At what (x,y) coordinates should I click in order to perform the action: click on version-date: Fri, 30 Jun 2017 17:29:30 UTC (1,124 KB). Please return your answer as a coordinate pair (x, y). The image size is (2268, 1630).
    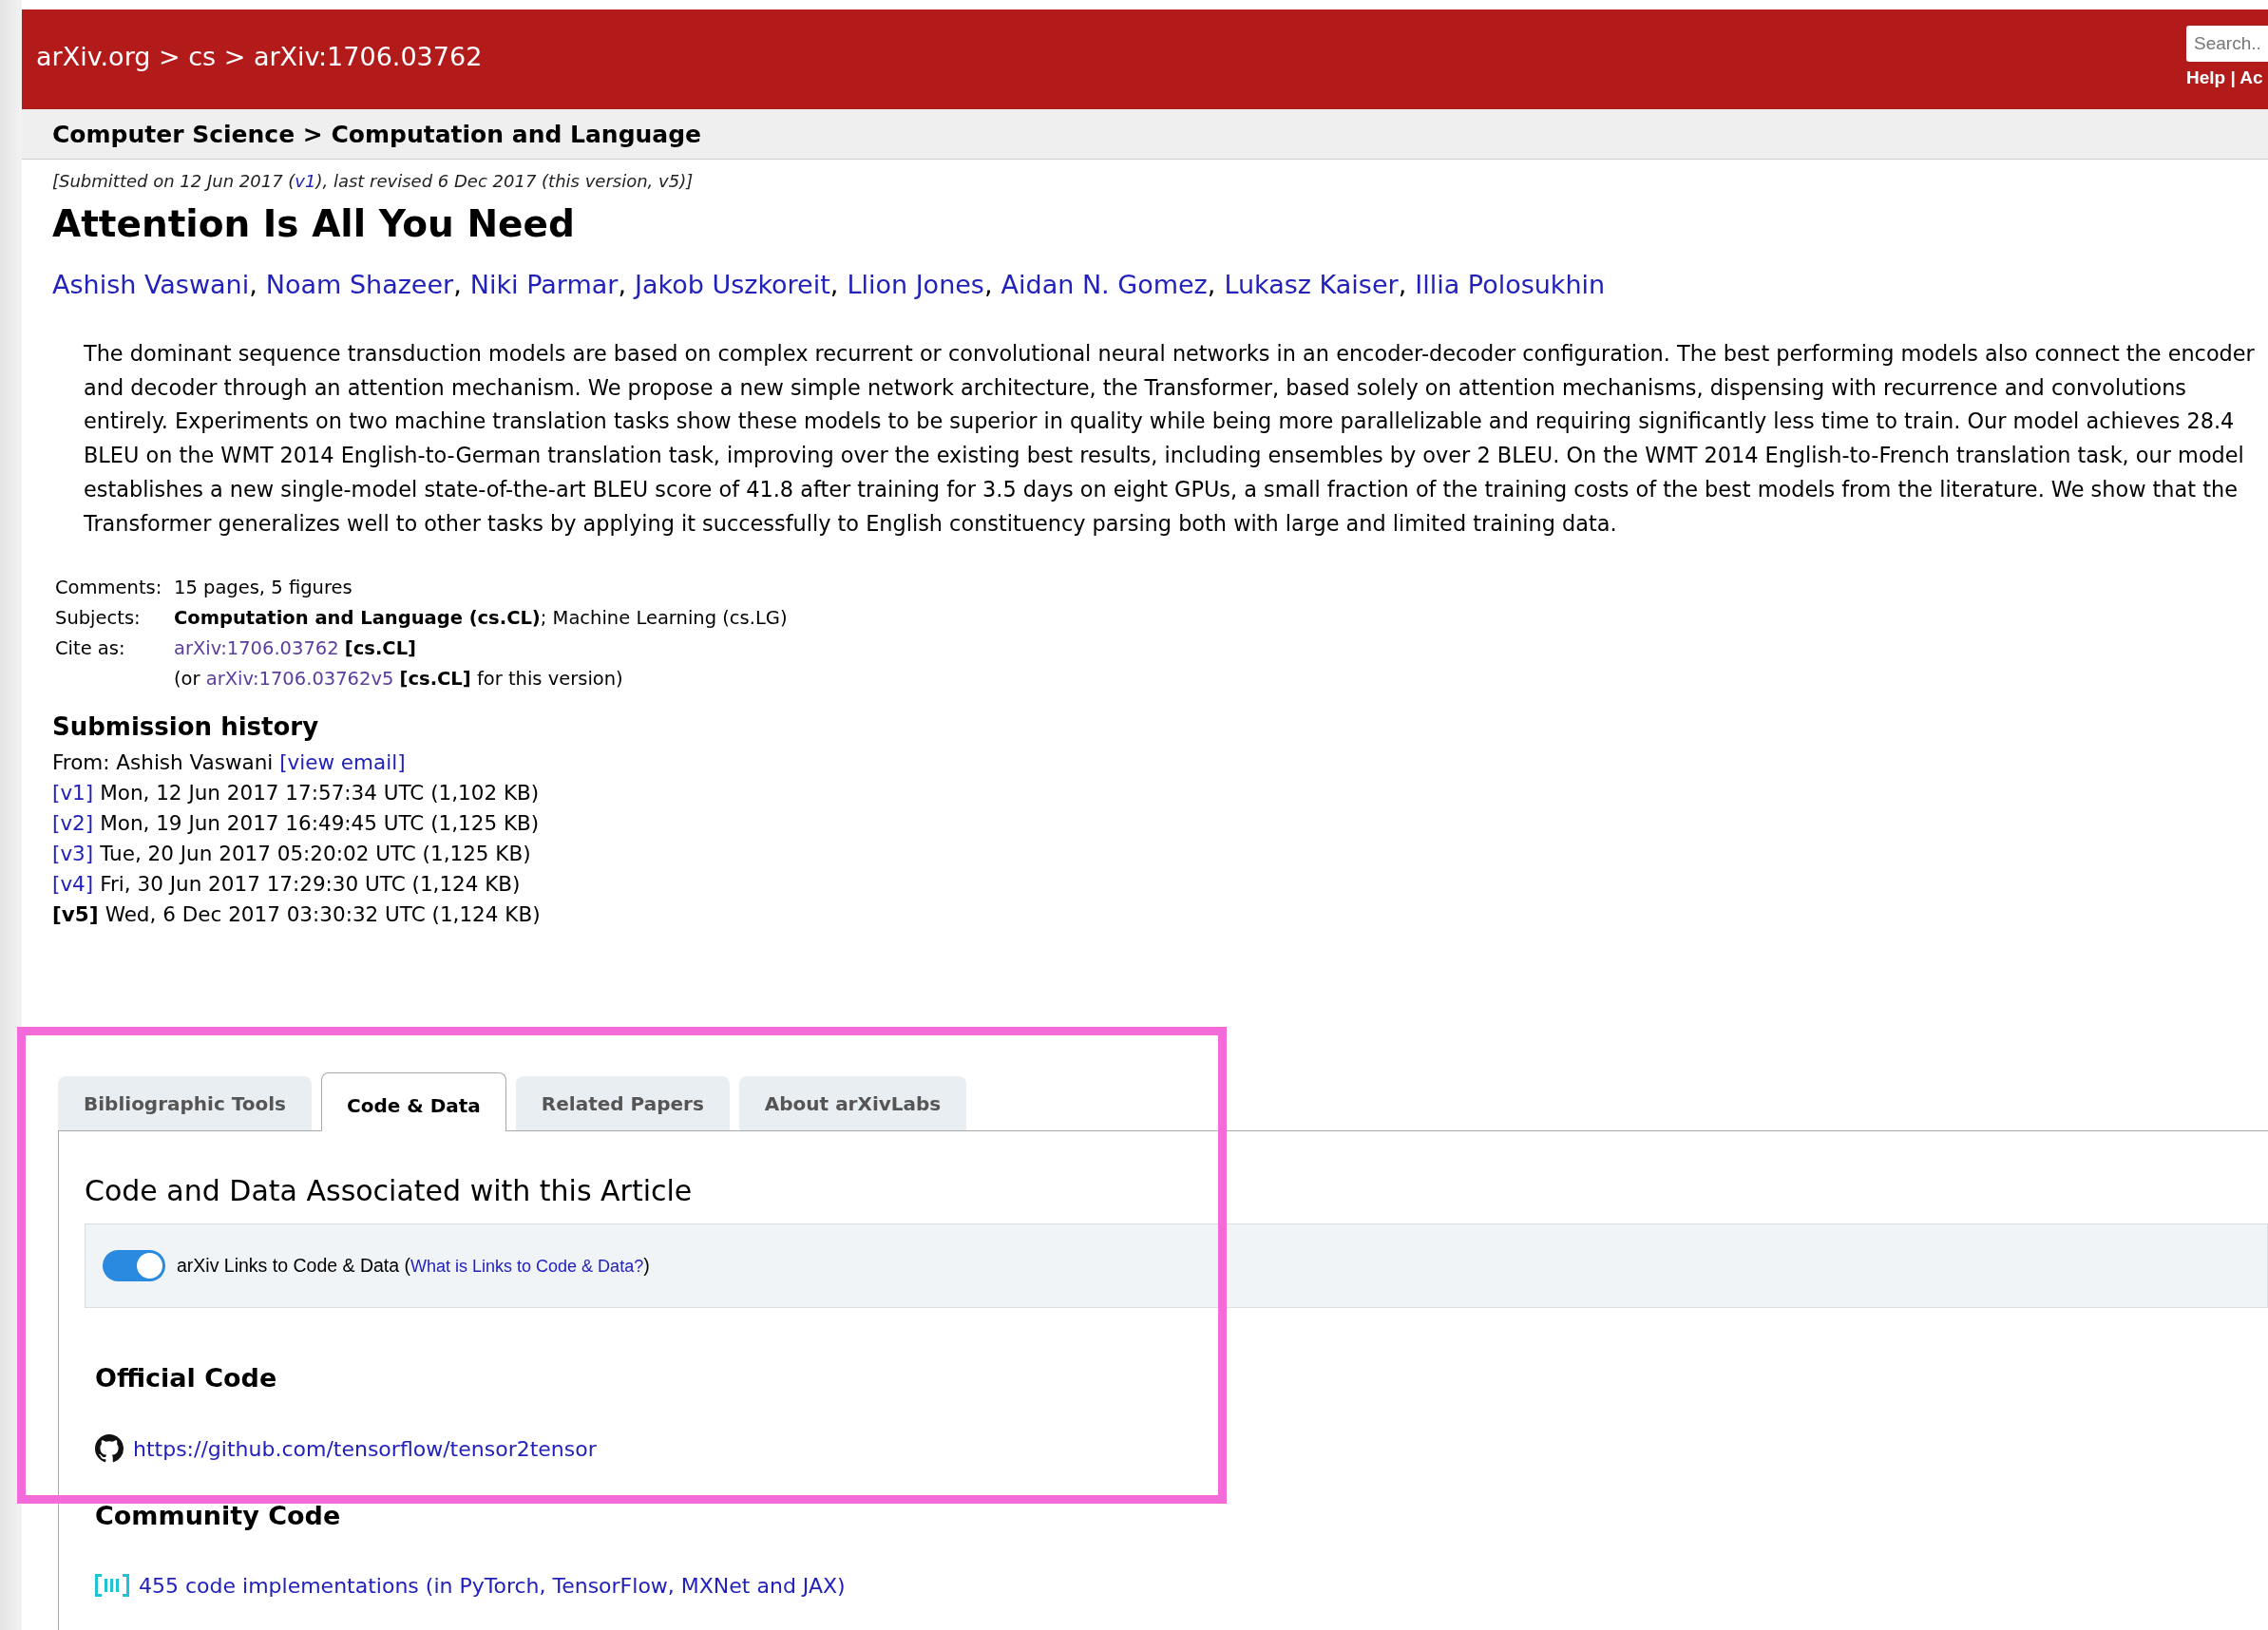
    Looking at the image, I should click on (311, 885).